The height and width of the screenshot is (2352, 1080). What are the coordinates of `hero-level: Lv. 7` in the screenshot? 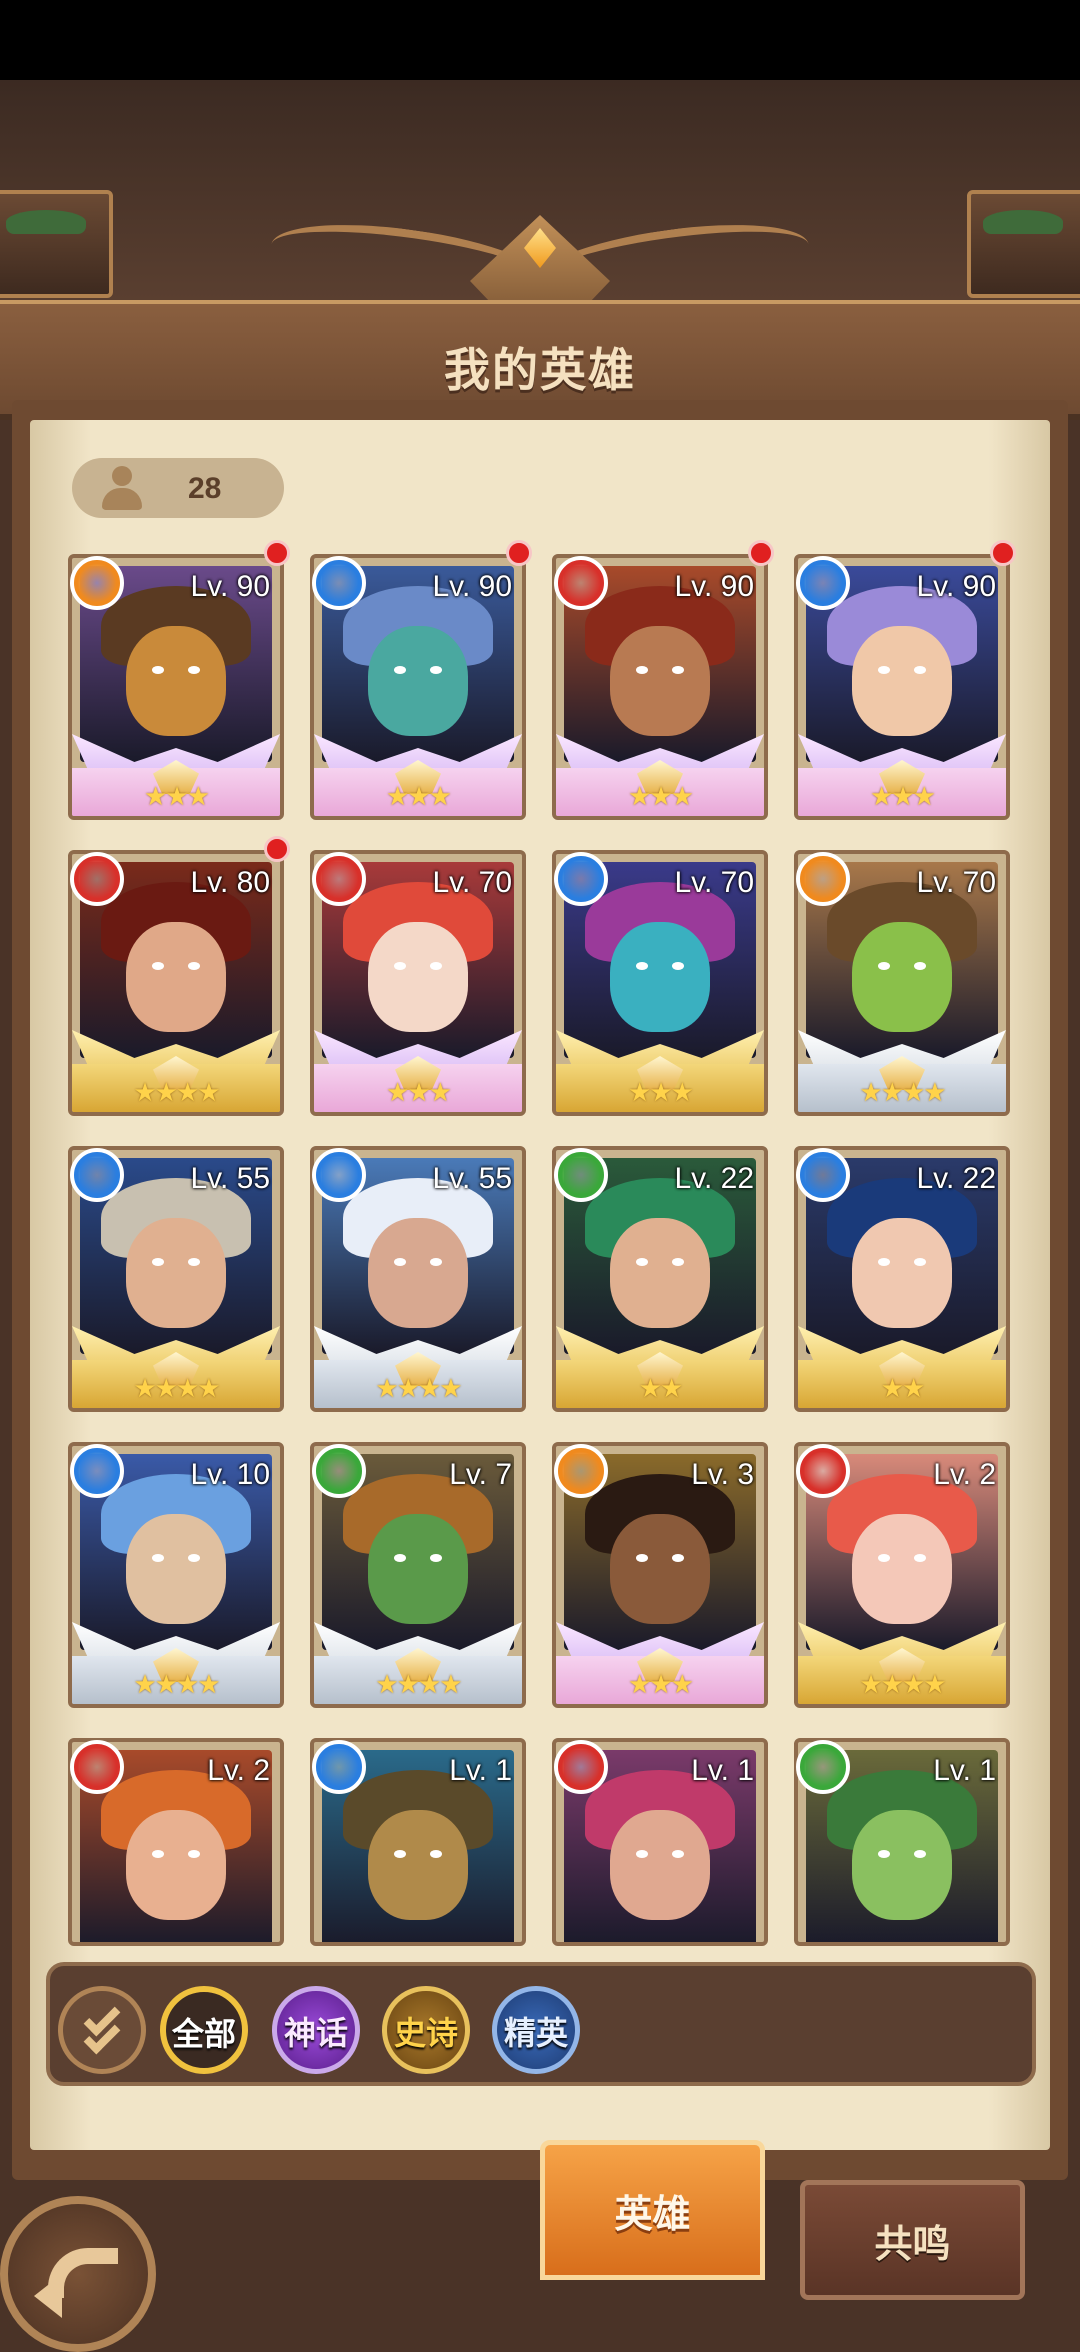 It's located at (480, 1474).